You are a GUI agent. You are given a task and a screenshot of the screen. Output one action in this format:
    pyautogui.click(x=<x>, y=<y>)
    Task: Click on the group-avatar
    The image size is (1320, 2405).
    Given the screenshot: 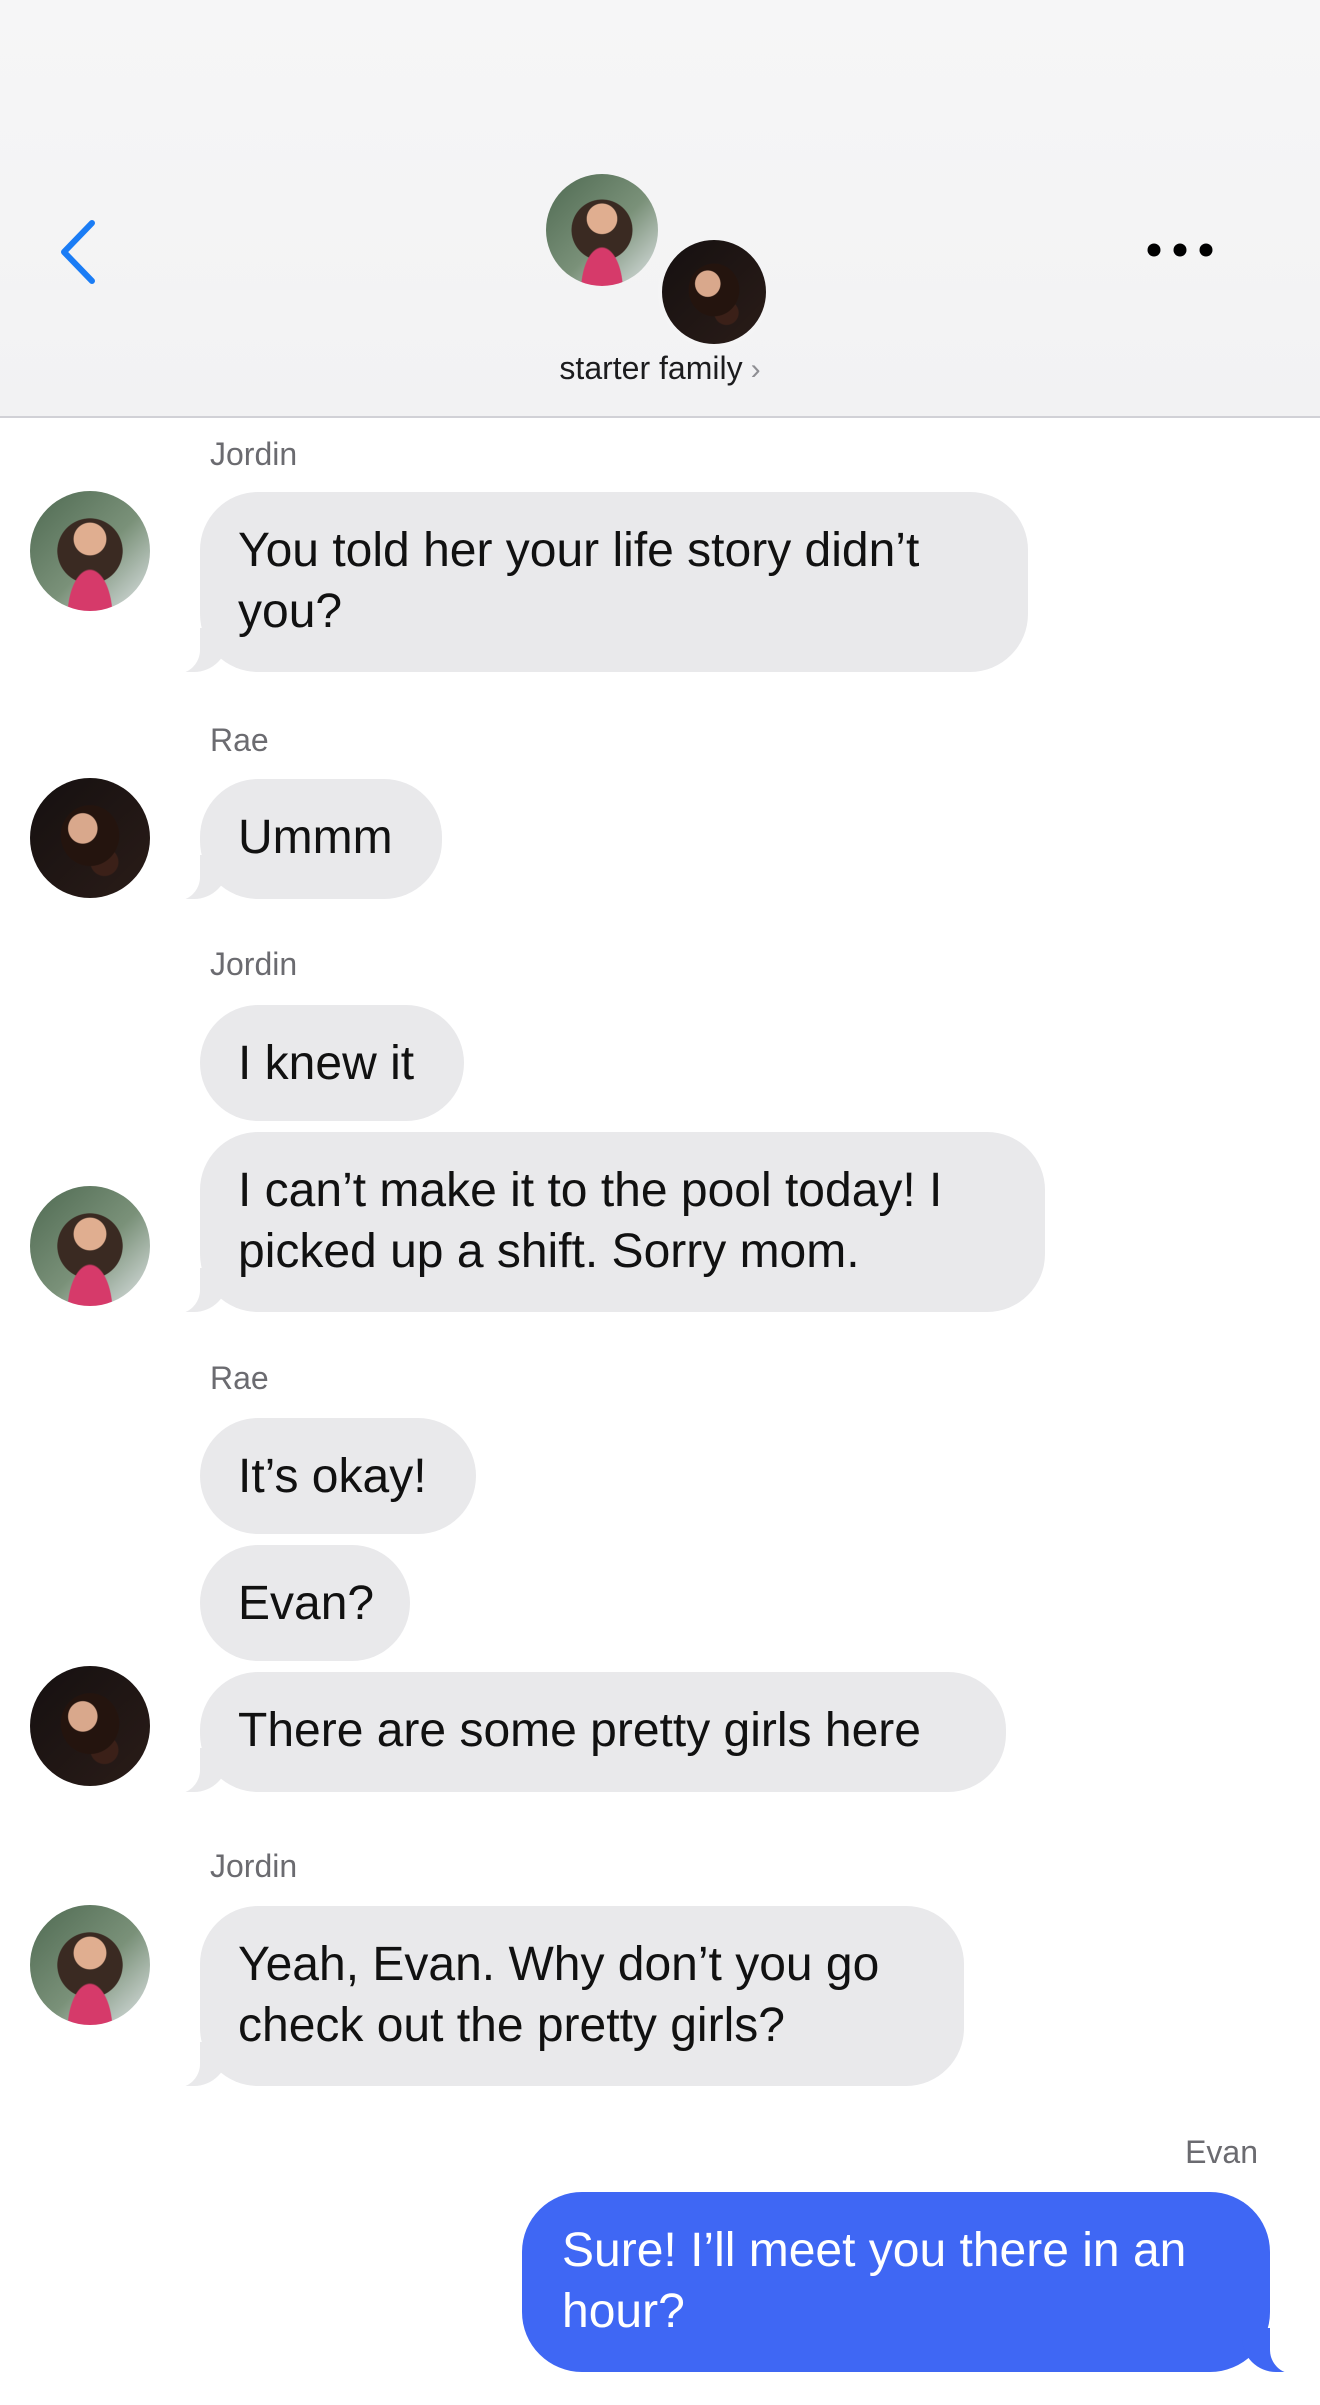 What is the action you would take?
    pyautogui.click(x=660, y=262)
    